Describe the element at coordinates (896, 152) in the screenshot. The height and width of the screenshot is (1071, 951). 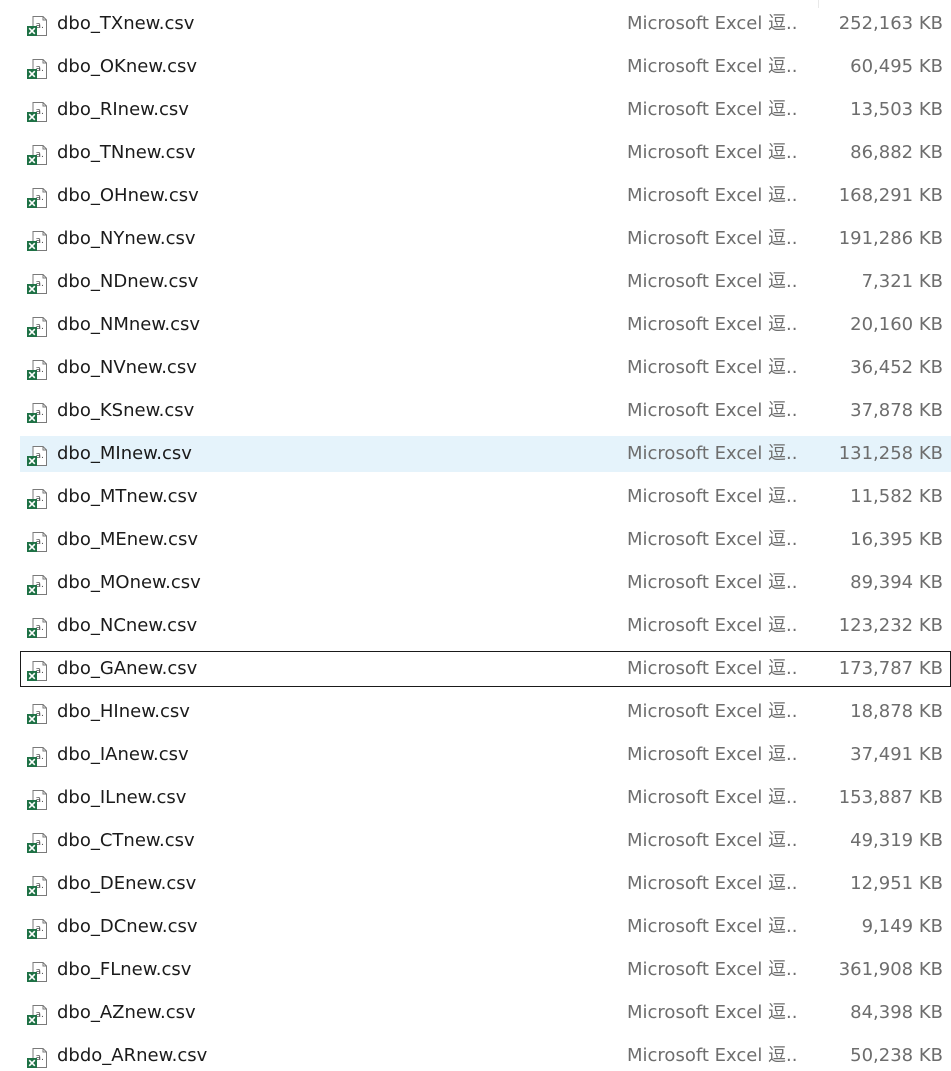
I see `file-size: 86,882 KB` at that location.